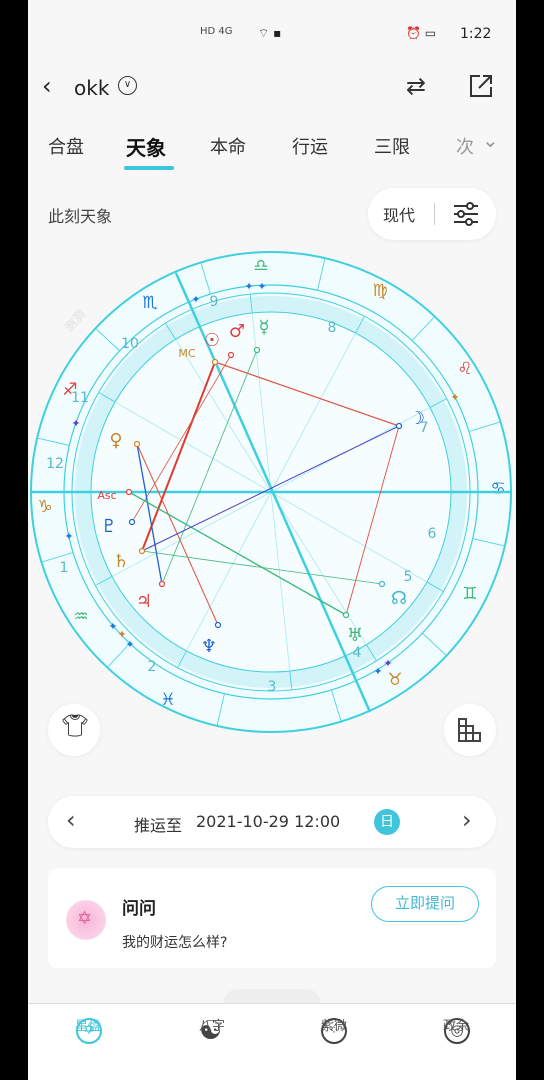 Image resolution: width=544 pixels, height=1080 pixels. I want to click on sign-glyph: ♒, so click(80, 617).